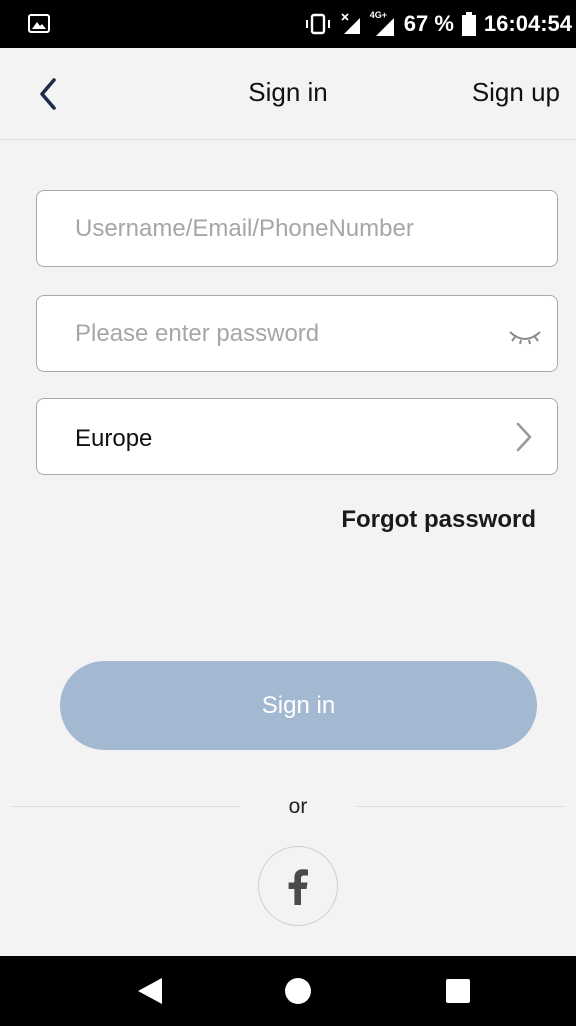 This screenshot has width=576, height=1026. I want to click on gallery-icon, so click(39, 23).